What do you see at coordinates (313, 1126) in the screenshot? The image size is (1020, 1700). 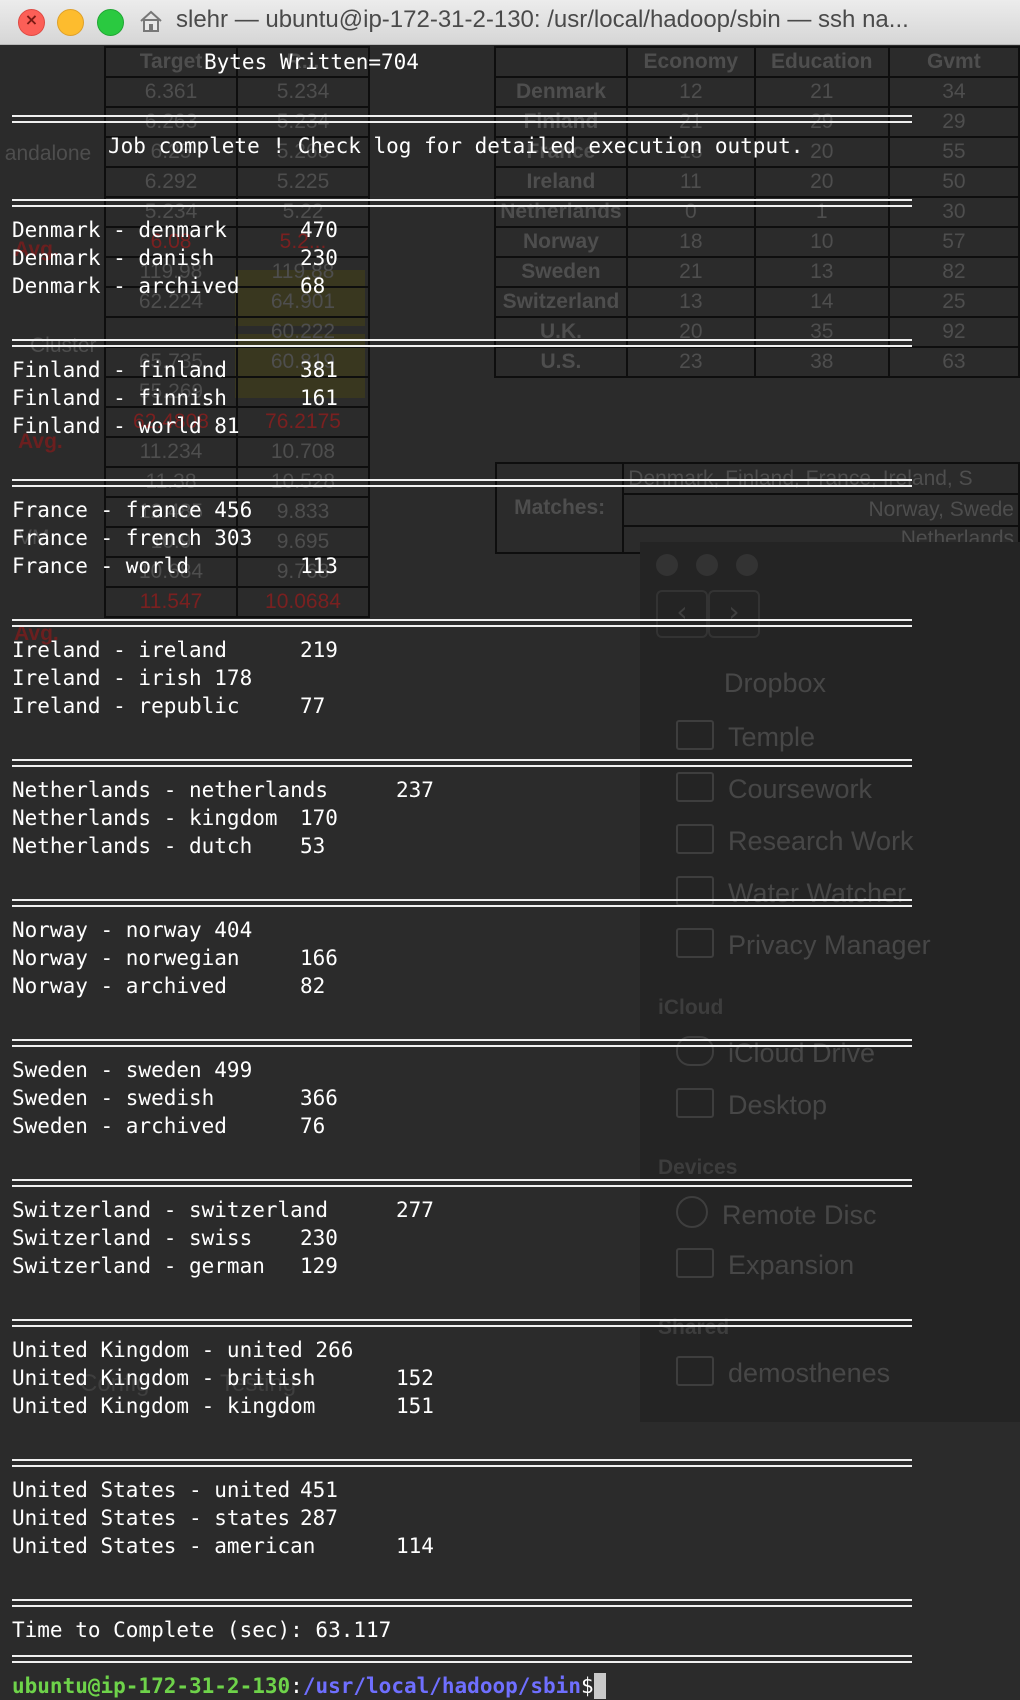 I see `result-count: 76` at bounding box center [313, 1126].